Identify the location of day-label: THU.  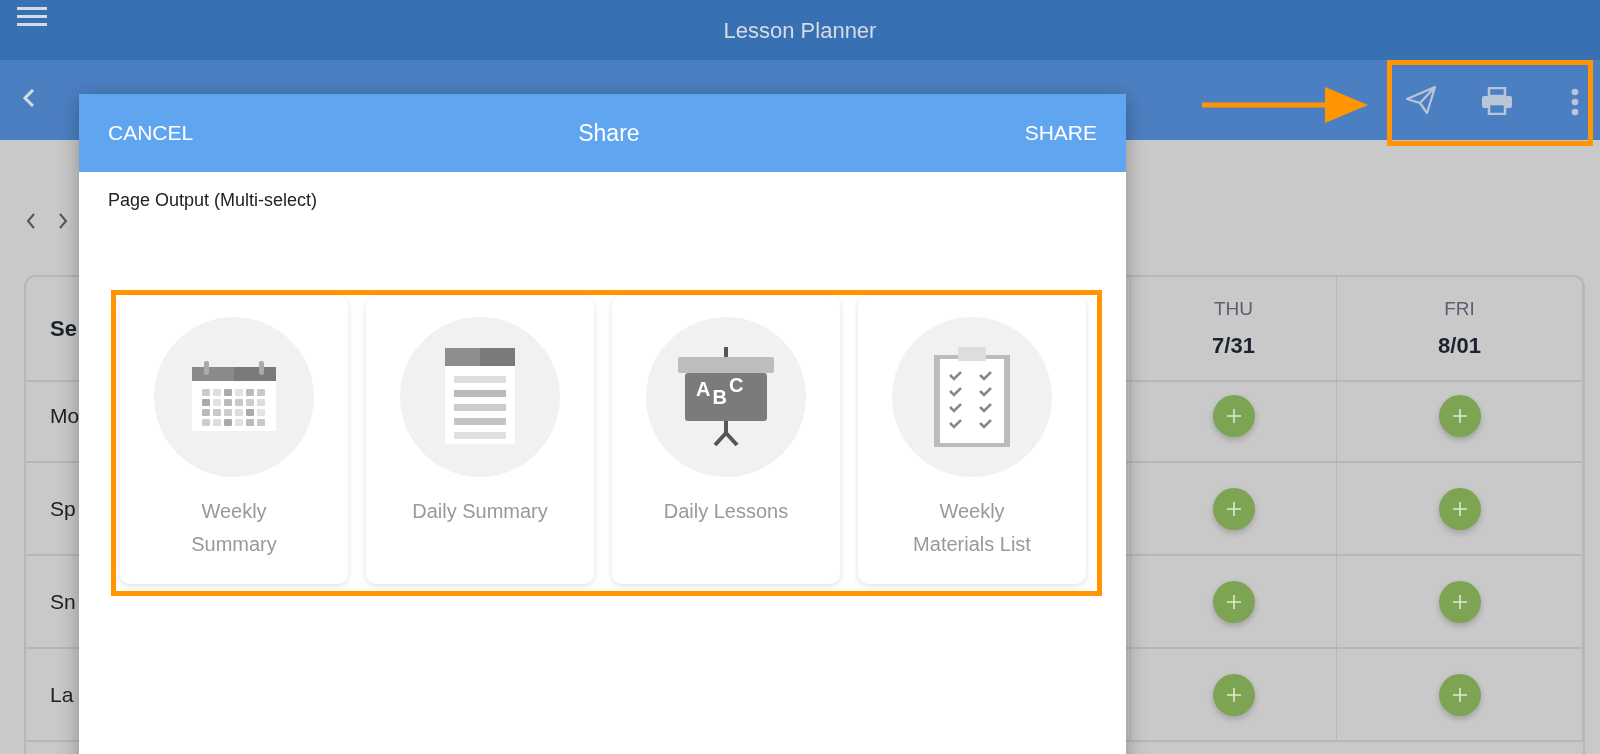
(1233, 308).